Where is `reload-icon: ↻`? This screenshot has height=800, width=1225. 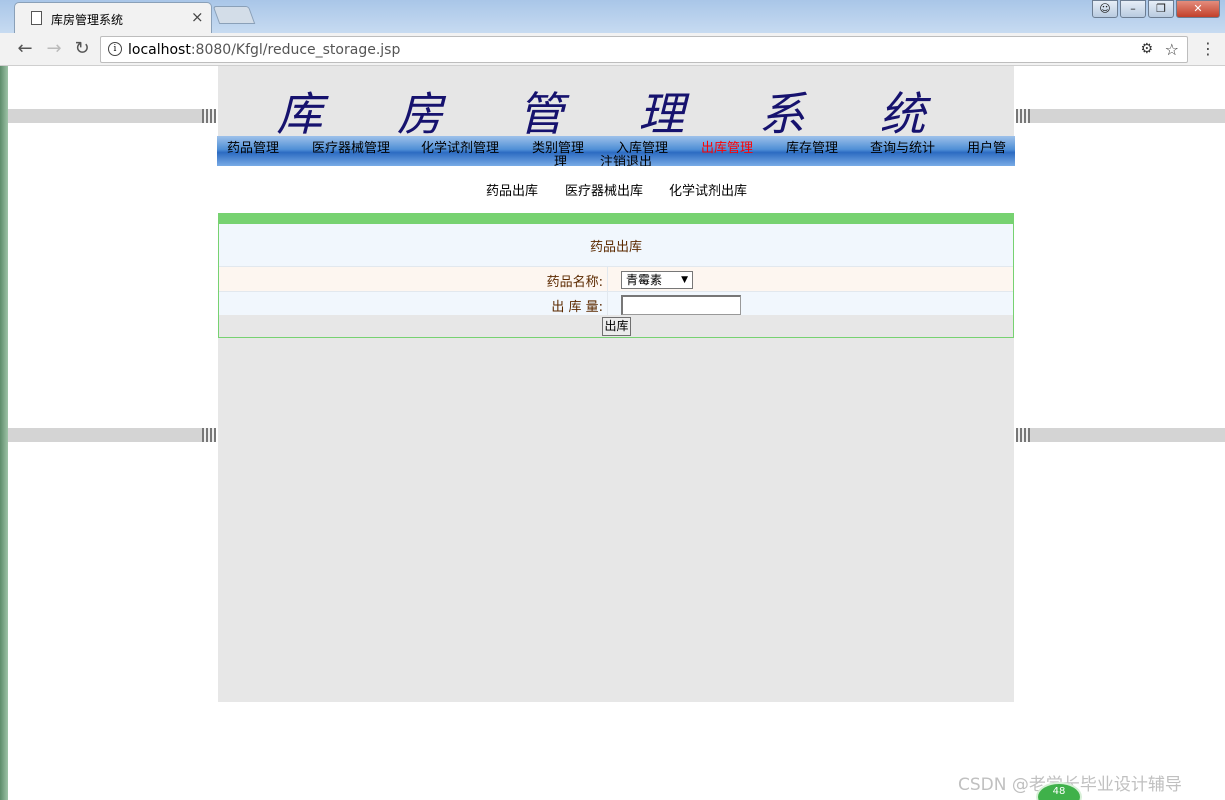
reload-icon: ↻ is located at coordinates (82, 48).